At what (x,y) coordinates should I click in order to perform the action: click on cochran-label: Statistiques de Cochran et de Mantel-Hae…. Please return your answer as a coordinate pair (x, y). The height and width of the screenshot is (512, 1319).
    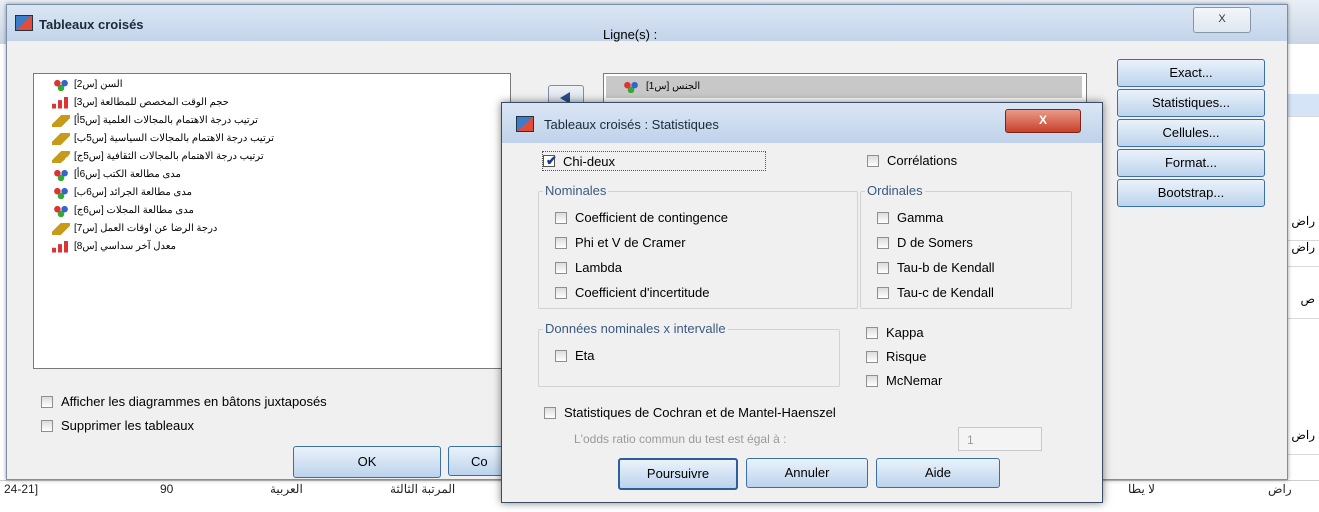
    Looking at the image, I should click on (700, 412).